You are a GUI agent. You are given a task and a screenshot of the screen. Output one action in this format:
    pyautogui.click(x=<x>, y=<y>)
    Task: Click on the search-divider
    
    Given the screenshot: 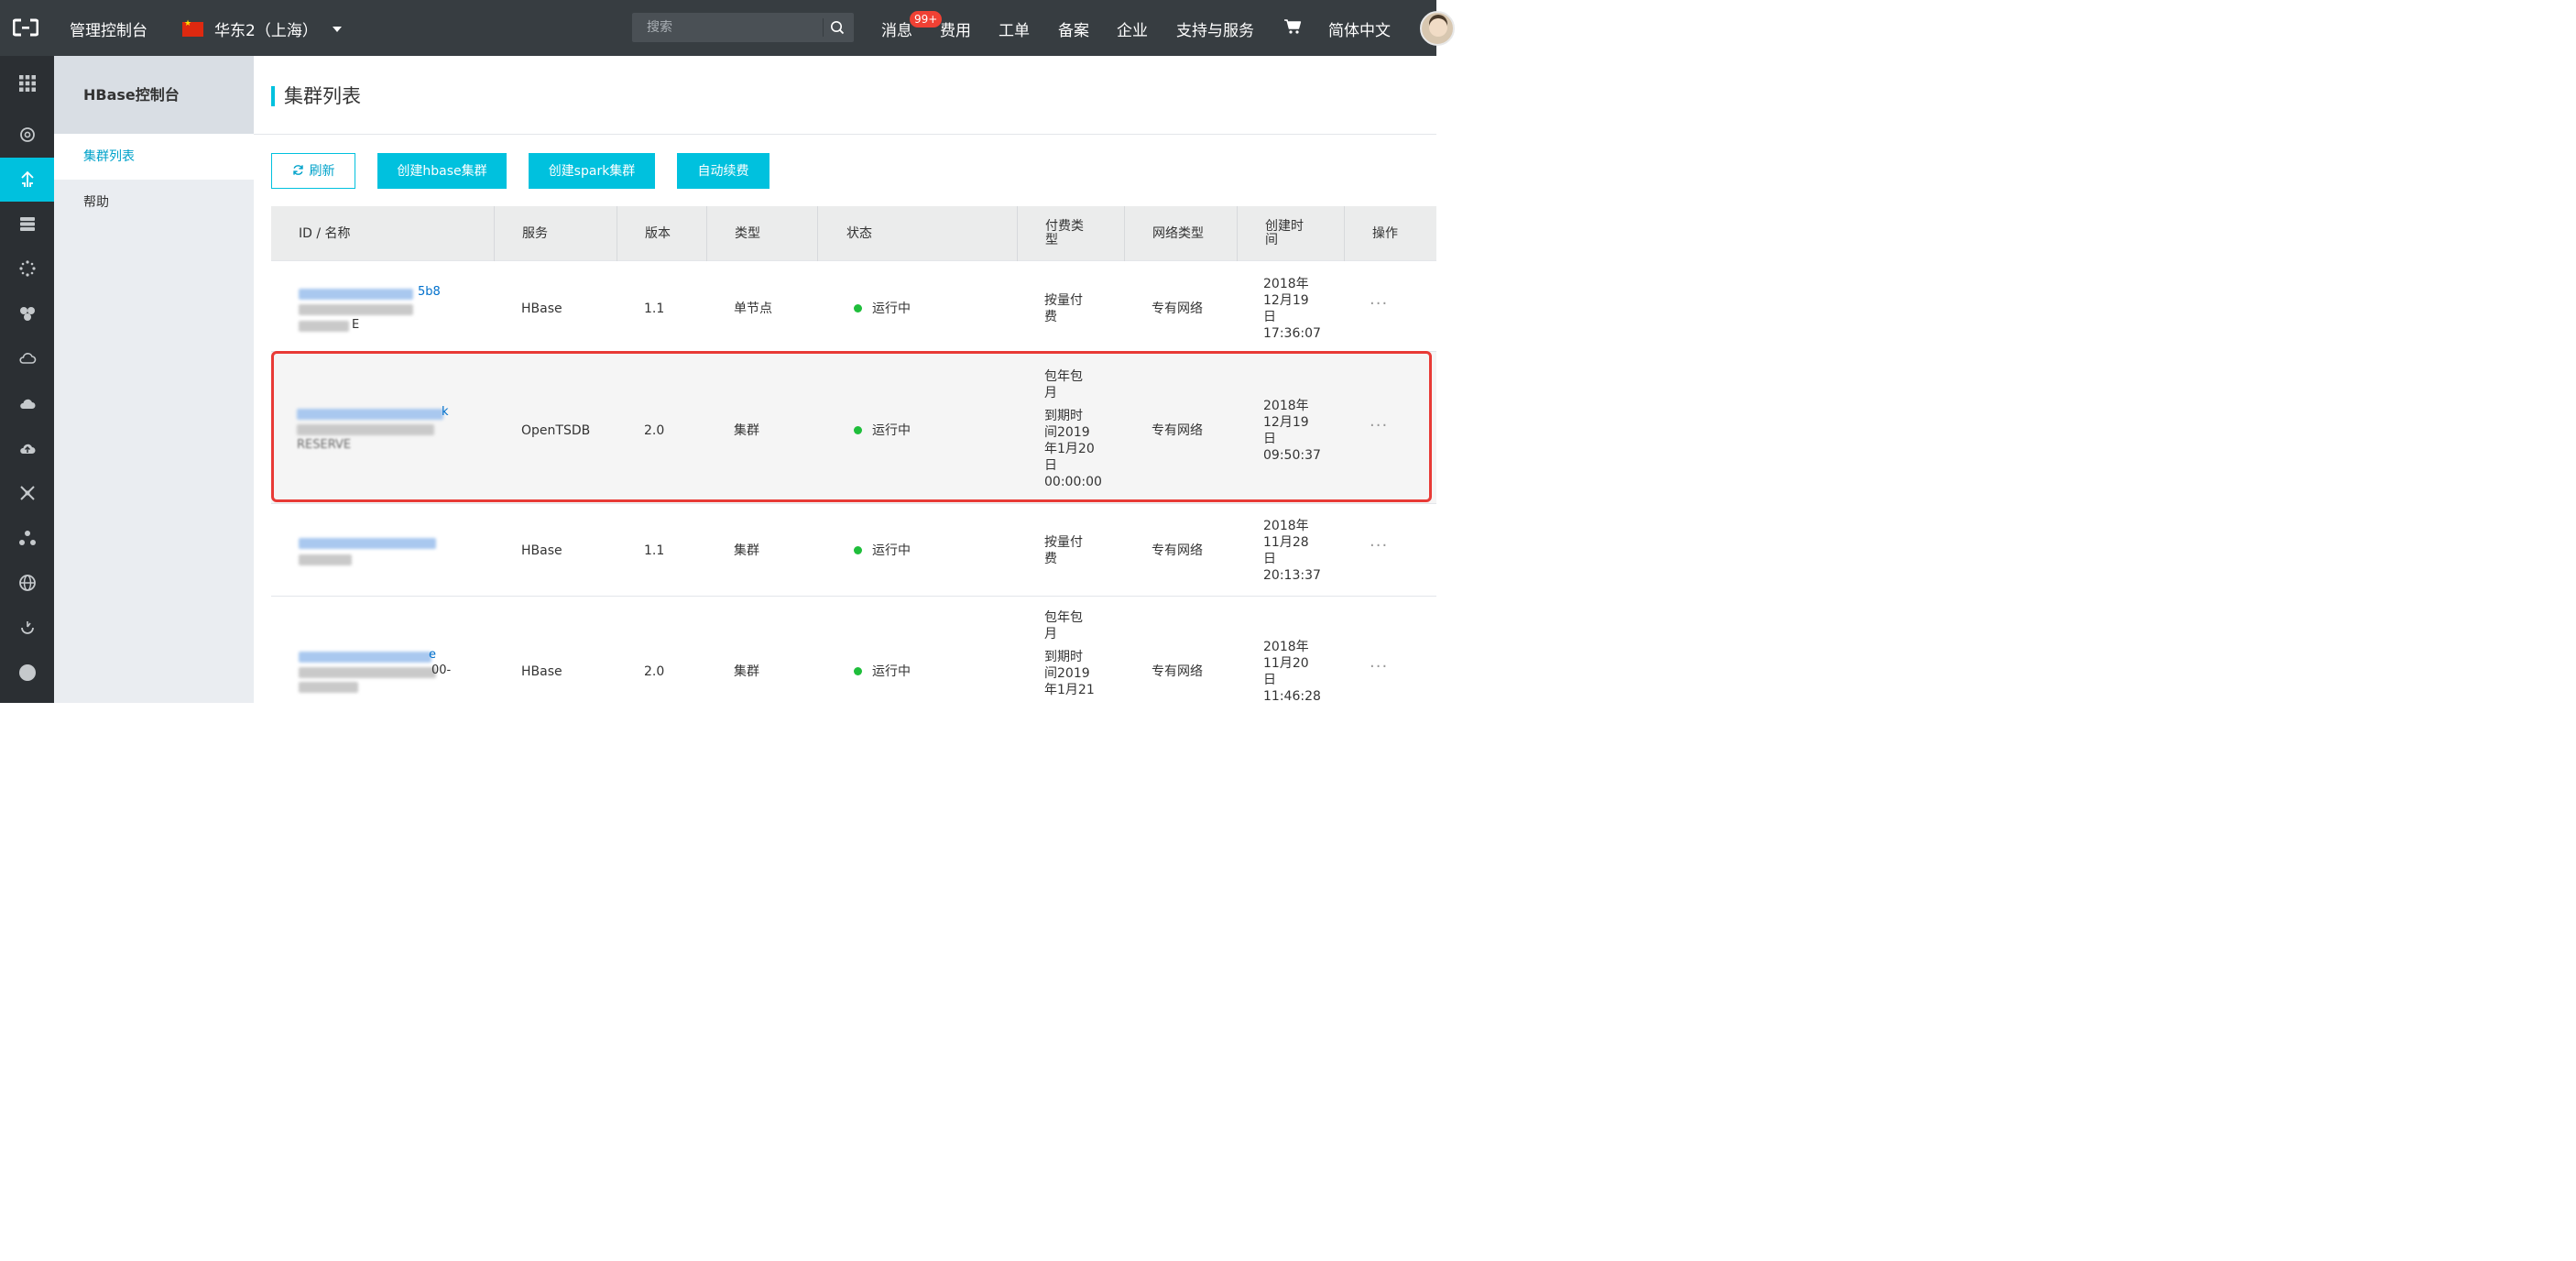 What is the action you would take?
    pyautogui.click(x=824, y=27)
    